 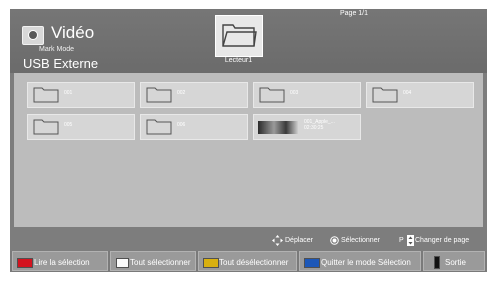 What do you see at coordinates (248, 240) in the screenshot?
I see `key-hints: Déplacer Sélectionner P Changer de page` at bounding box center [248, 240].